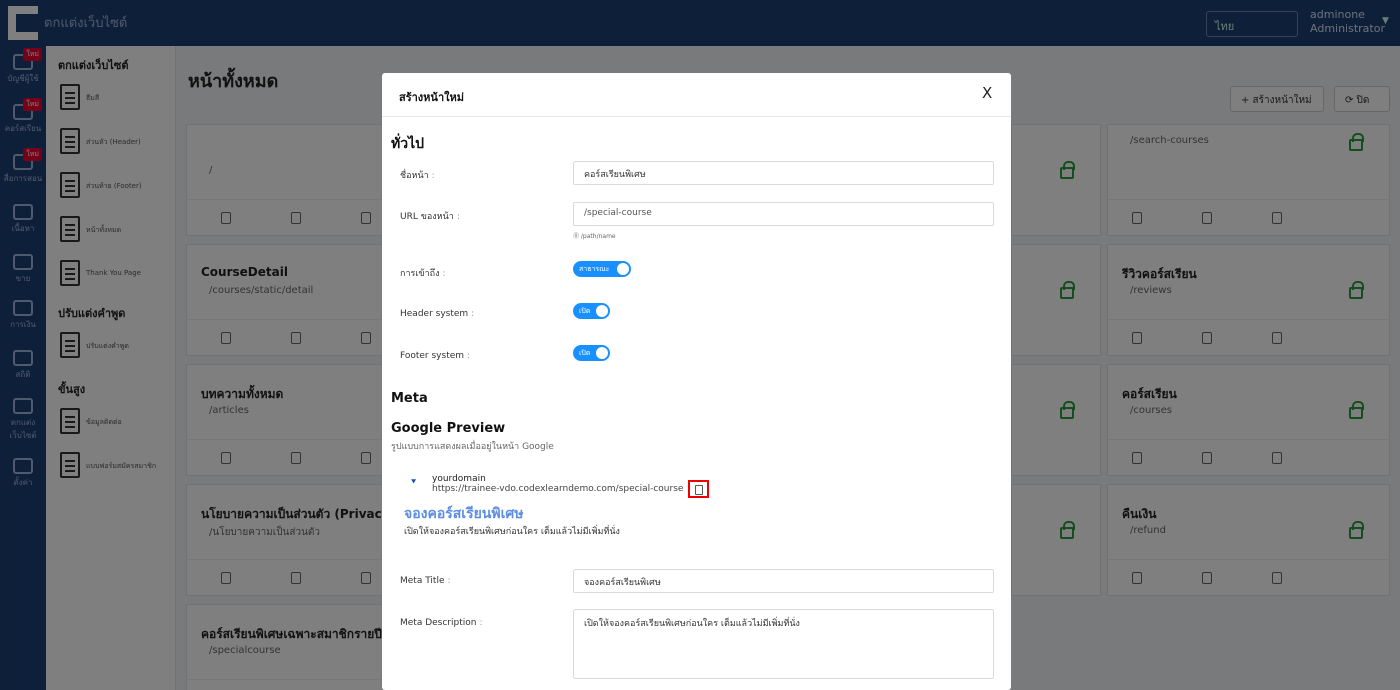 This screenshot has width=1400, height=690. I want to click on meta-title-input: จองคอร์สเรียนพิเศษ, so click(783, 581).